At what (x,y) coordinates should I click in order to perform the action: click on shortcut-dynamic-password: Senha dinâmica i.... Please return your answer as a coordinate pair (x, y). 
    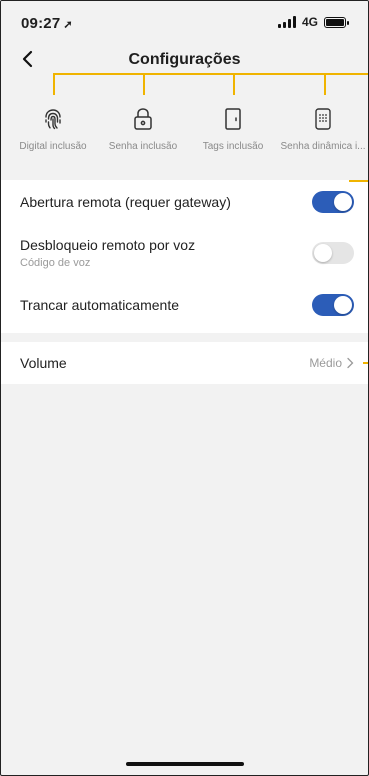
    Looking at the image, I should click on (321, 129).